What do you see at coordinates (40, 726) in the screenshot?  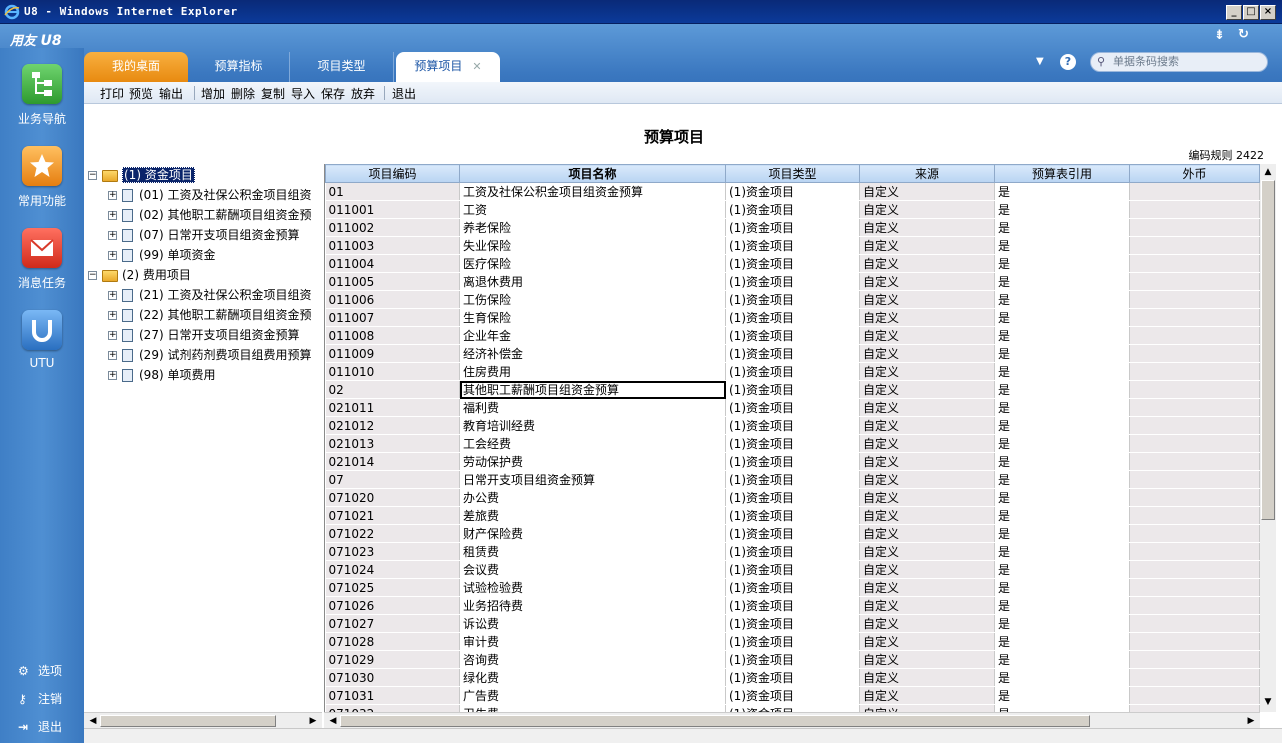 I see `nav-exit: ⇥ 退出` at bounding box center [40, 726].